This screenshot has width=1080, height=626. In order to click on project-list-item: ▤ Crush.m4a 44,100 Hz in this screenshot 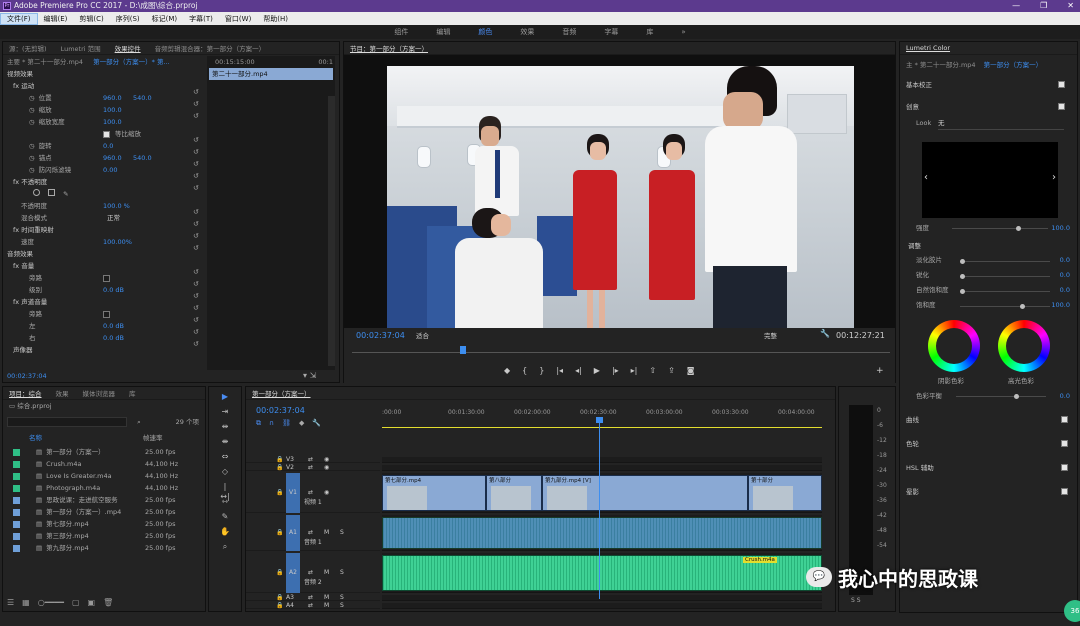, I will do `click(104, 464)`.